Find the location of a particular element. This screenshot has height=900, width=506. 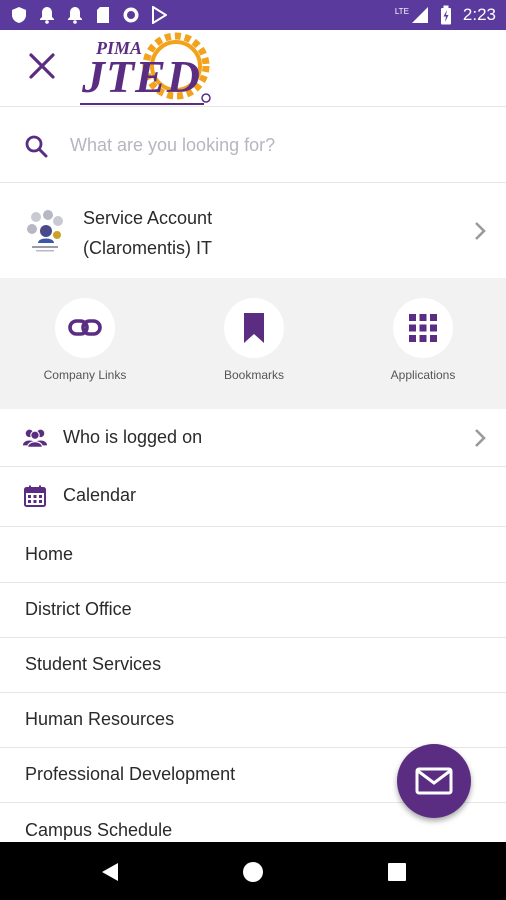

grid-icon is located at coordinates (423, 328).